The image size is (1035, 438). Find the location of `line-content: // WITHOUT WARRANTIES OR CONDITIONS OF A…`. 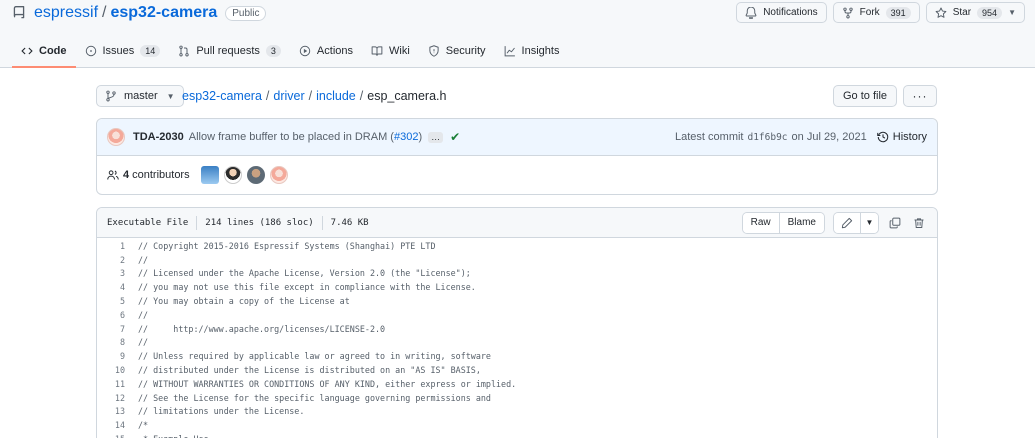

line-content: // WITHOUT WARRANTIES OR CONDITIONS OF A… is located at coordinates (327, 383).